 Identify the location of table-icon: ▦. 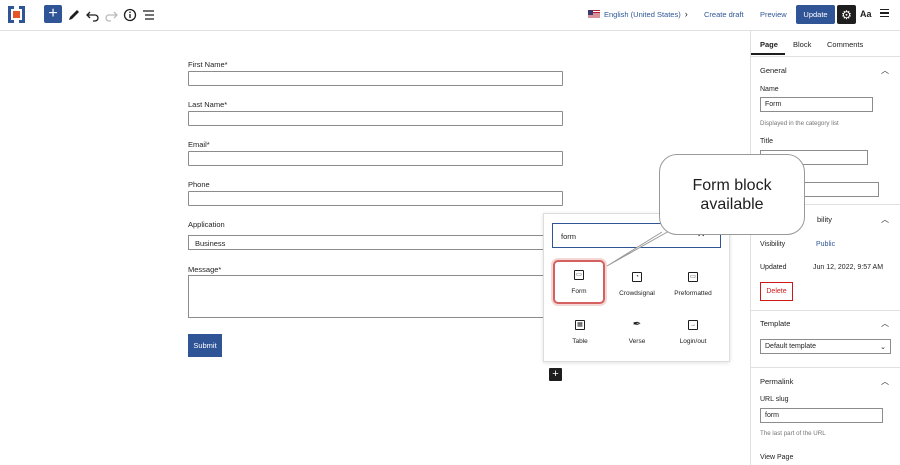
(580, 324).